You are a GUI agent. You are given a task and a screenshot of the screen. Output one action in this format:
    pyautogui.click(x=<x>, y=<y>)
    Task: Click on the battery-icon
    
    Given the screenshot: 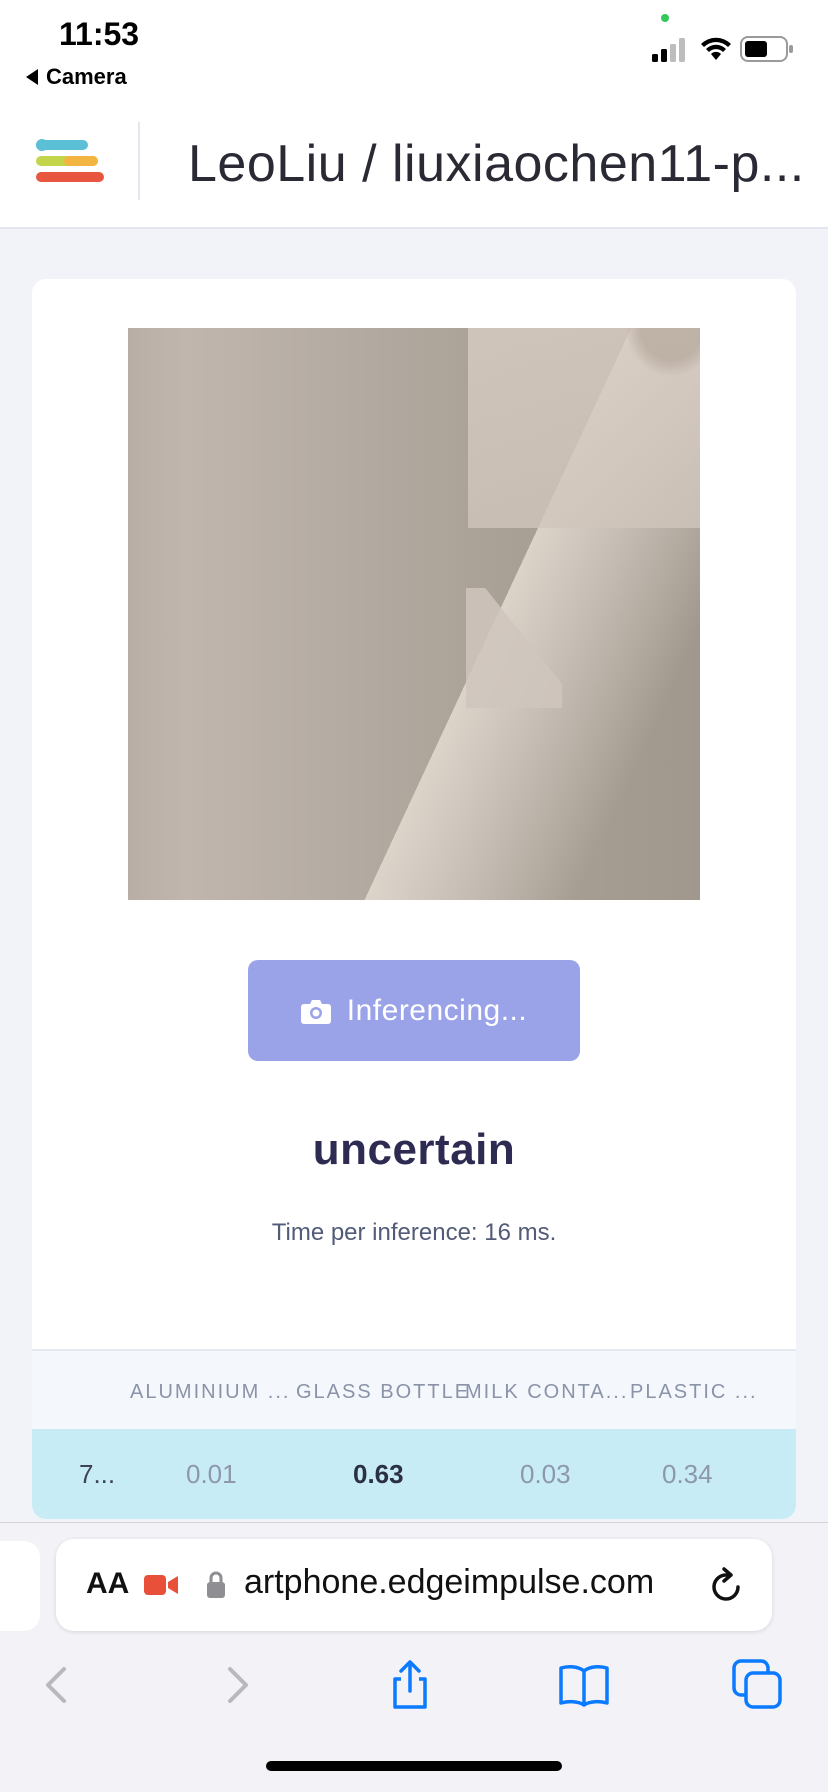 What is the action you would take?
    pyautogui.click(x=766, y=49)
    